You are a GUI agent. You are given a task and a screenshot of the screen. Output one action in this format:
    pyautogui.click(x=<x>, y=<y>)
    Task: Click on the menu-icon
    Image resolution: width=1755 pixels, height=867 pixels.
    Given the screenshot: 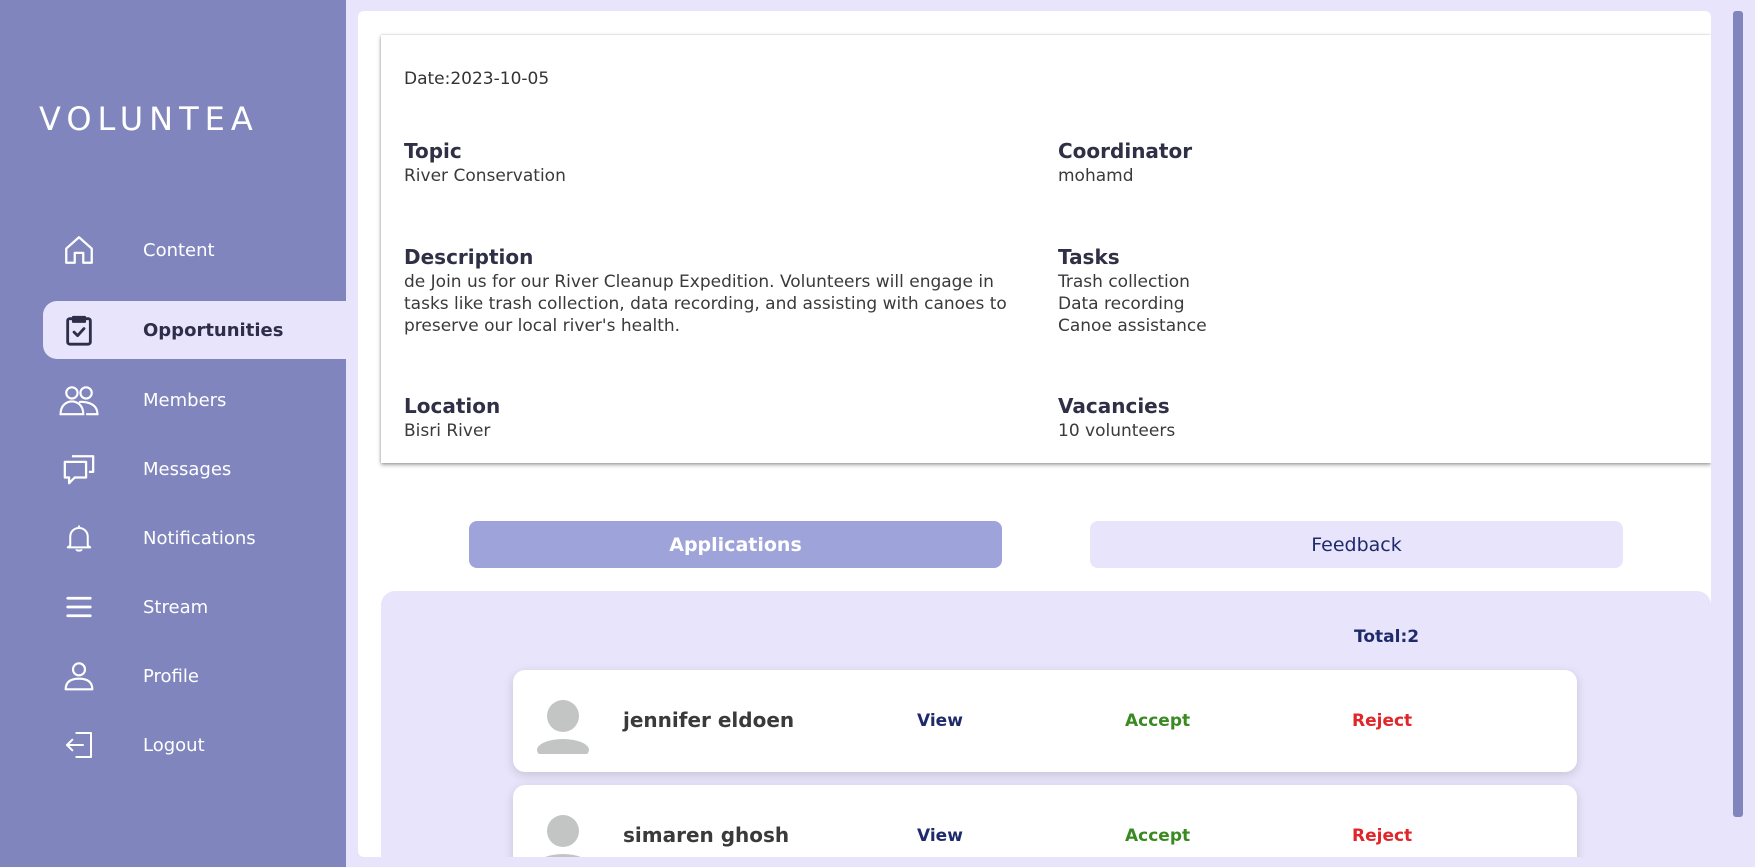 What is the action you would take?
    pyautogui.click(x=79, y=607)
    